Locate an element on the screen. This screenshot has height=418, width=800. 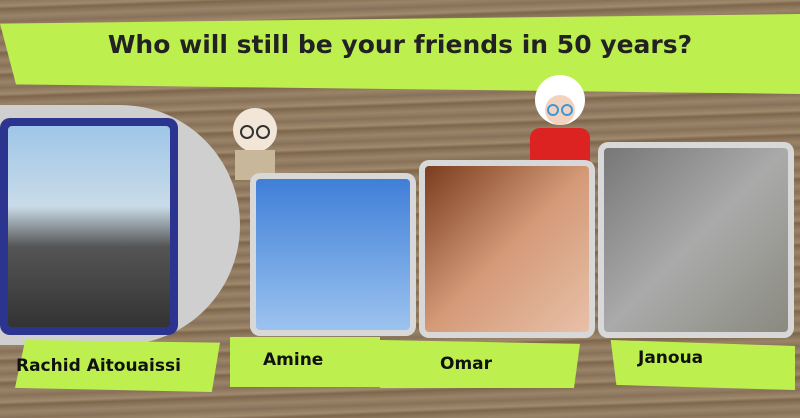
friend-name: Amine is located at coordinates (293, 360).